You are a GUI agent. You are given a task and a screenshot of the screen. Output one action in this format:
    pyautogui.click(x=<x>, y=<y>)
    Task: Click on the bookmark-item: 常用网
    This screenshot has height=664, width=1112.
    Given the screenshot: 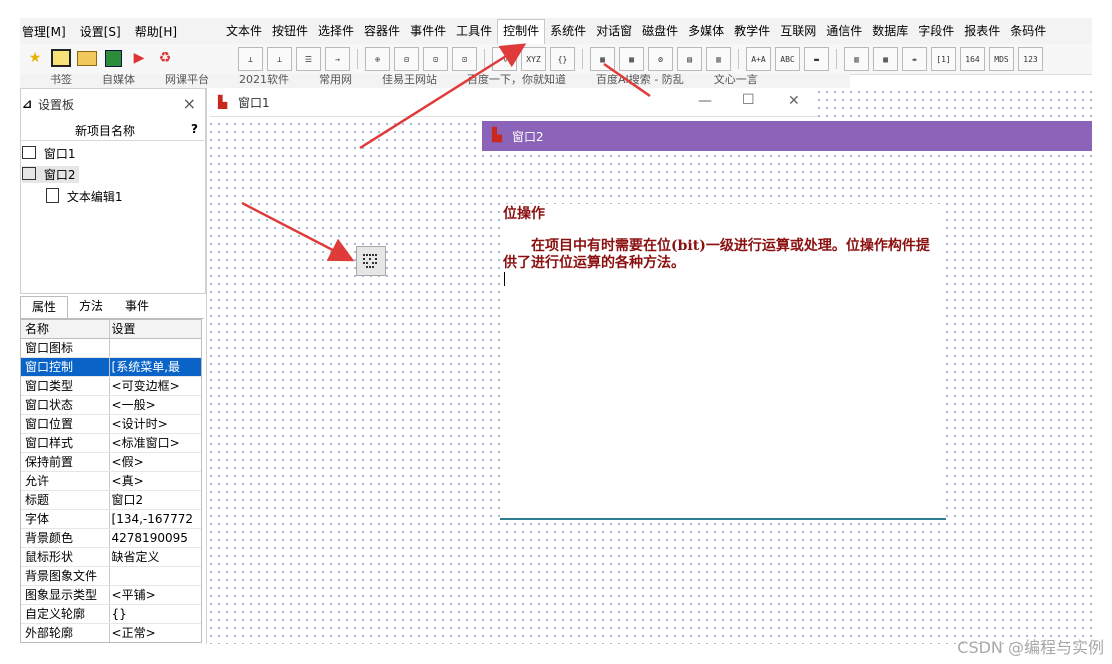 What is the action you would take?
    pyautogui.click(x=335, y=81)
    